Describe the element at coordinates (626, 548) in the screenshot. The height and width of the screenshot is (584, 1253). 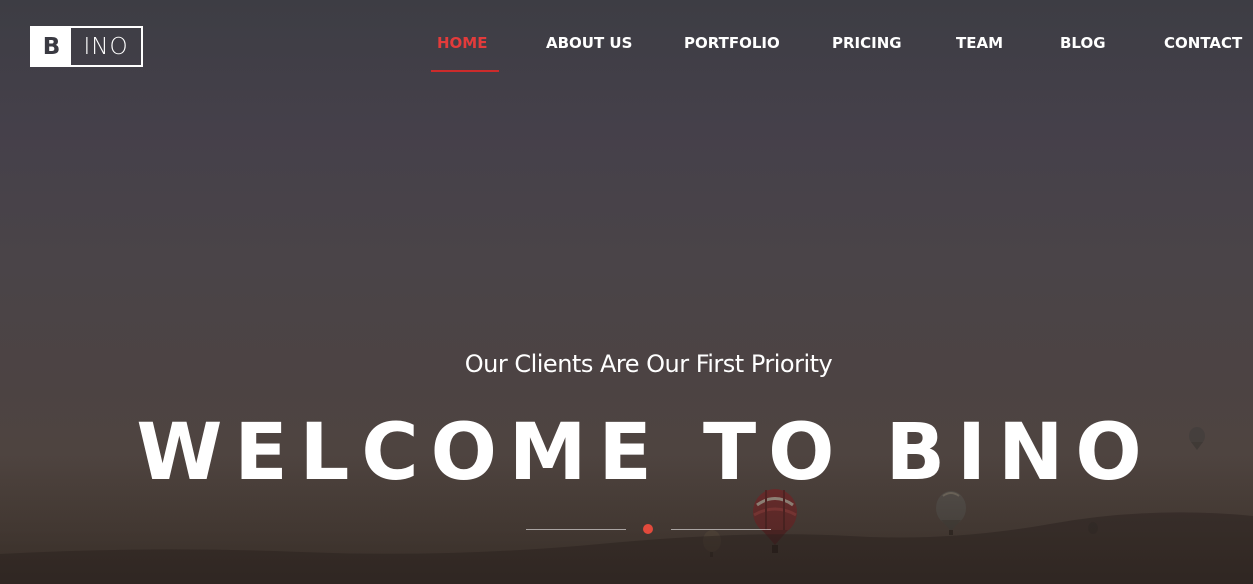
I see `hills-silhouette` at that location.